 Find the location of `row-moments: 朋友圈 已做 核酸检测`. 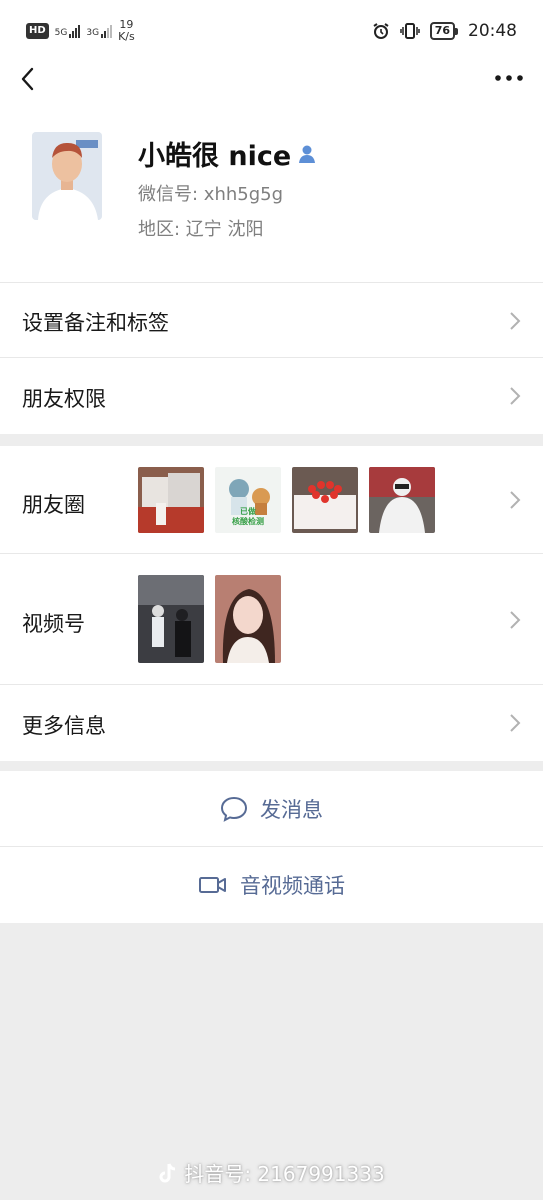

row-moments: 朋友圈 已做 核酸检测 is located at coordinates (271, 500).